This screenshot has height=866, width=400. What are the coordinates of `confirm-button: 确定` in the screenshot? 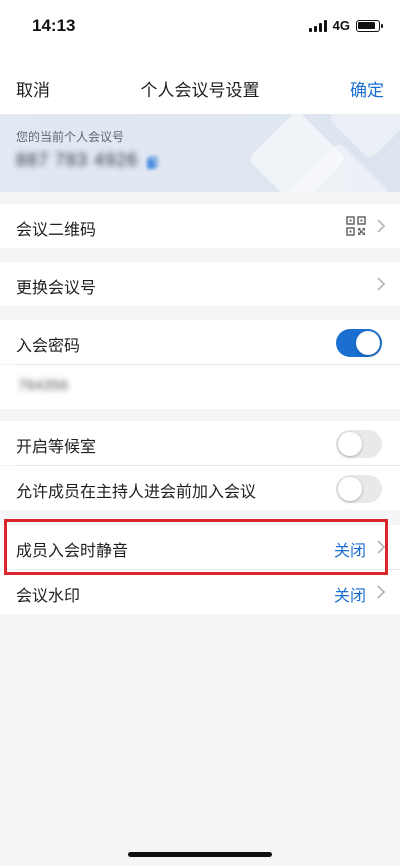 It's located at (367, 88).